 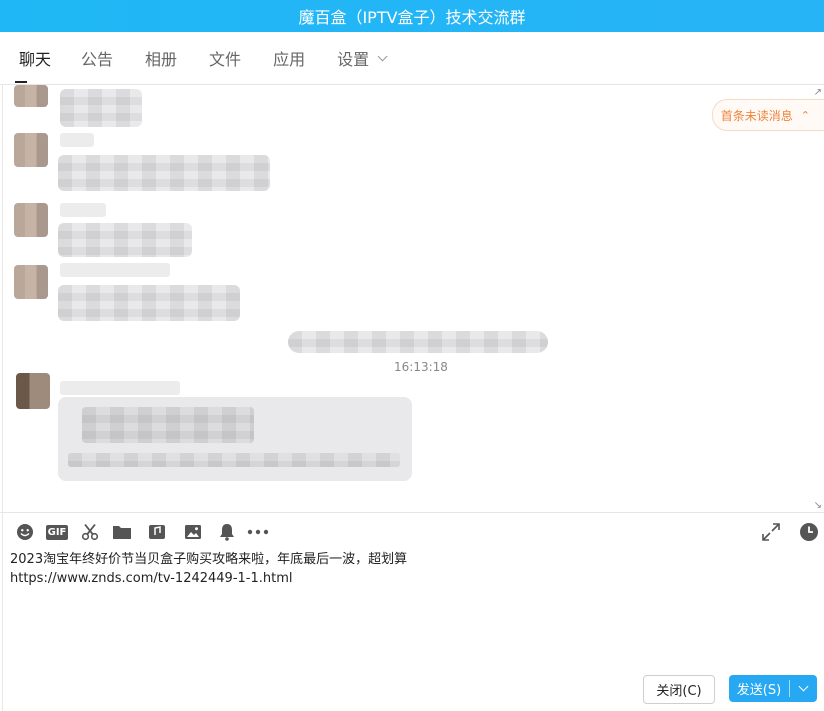 What do you see at coordinates (209, 559) in the screenshot?
I see `message-input-line: 2023淘宝年终好价节当贝盒子购买攻略来啦，年底最后一波，超划算` at bounding box center [209, 559].